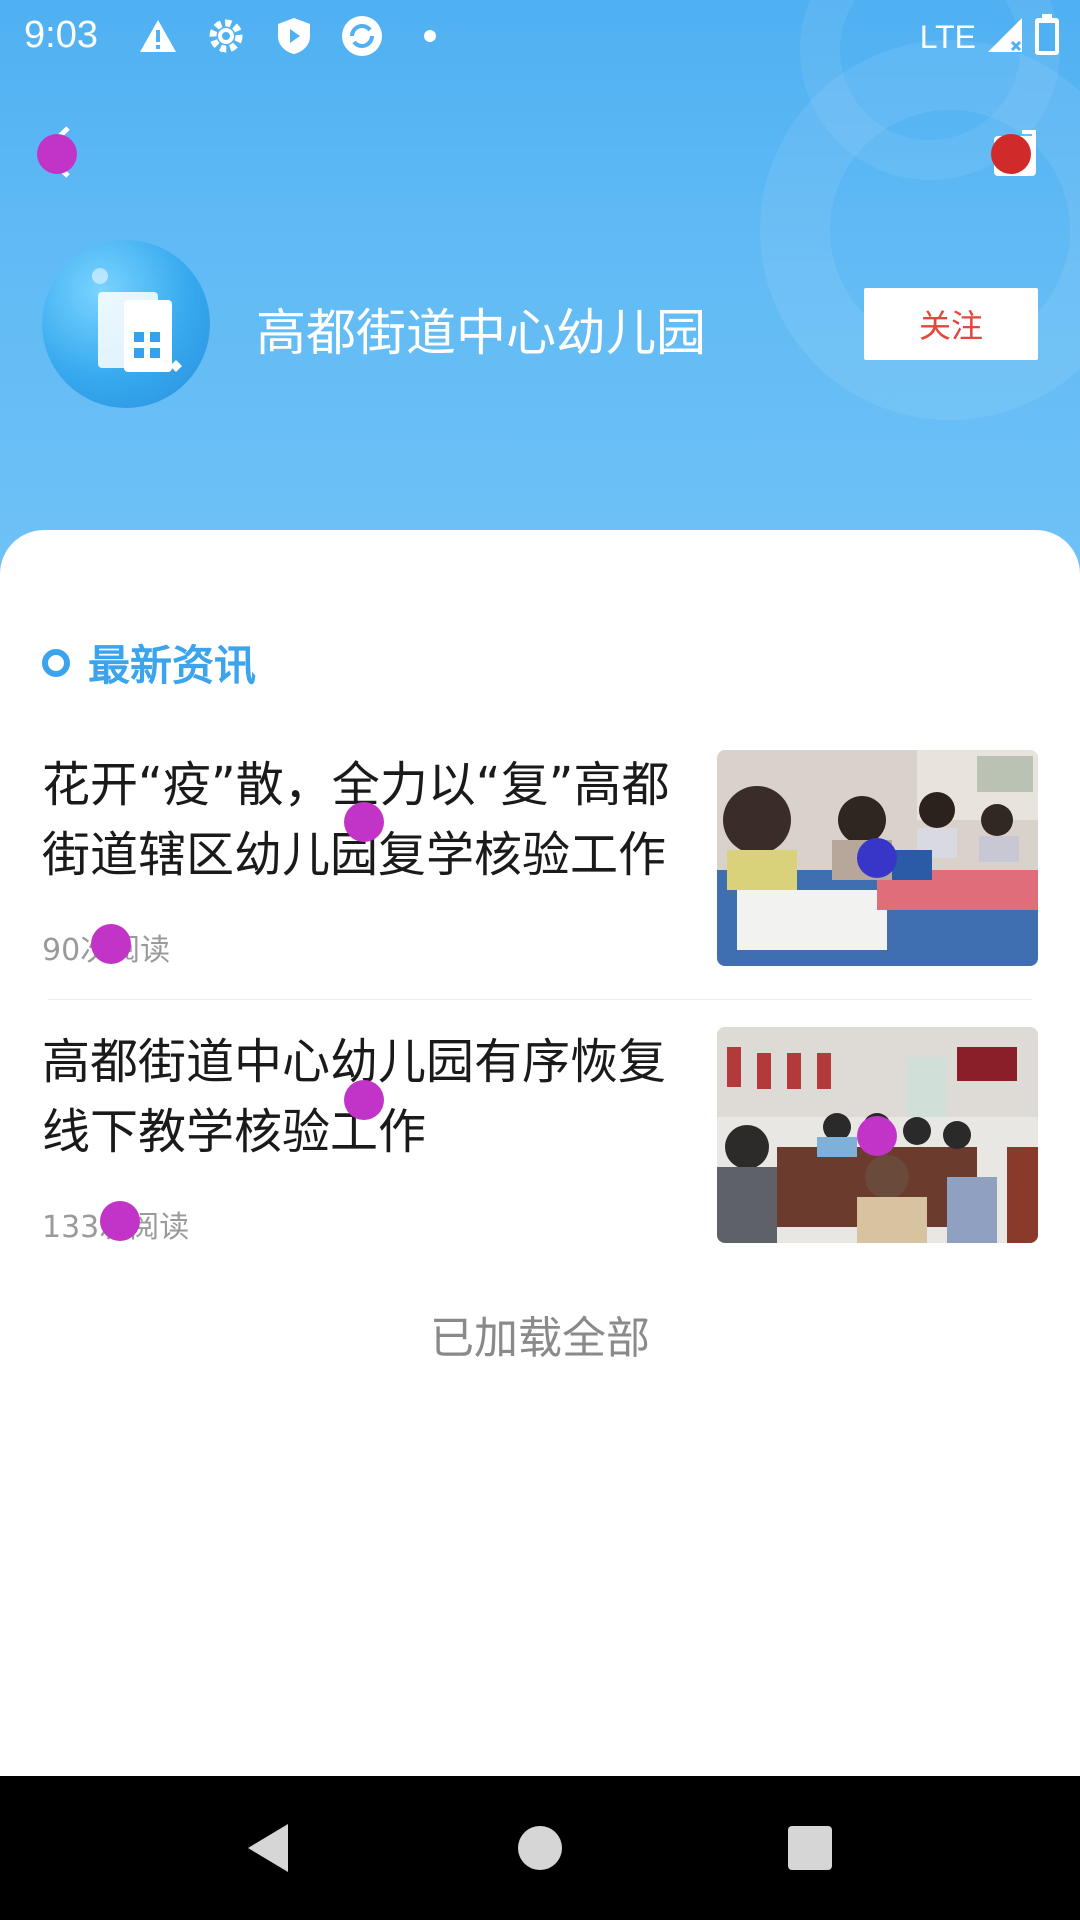 This screenshot has width=1080, height=1920. I want to click on system-nav-bar, so click(540, 1848).